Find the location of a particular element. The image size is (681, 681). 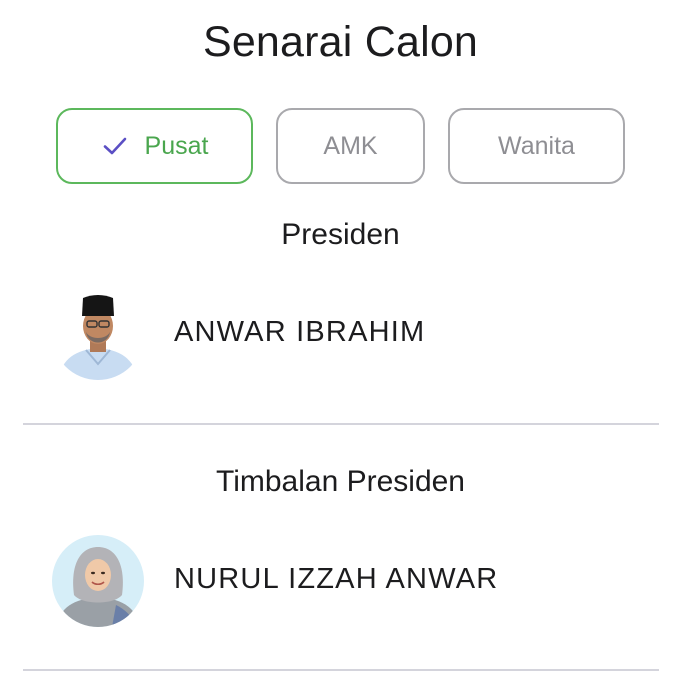

page-title: Senarai Calon is located at coordinates (340, 42).